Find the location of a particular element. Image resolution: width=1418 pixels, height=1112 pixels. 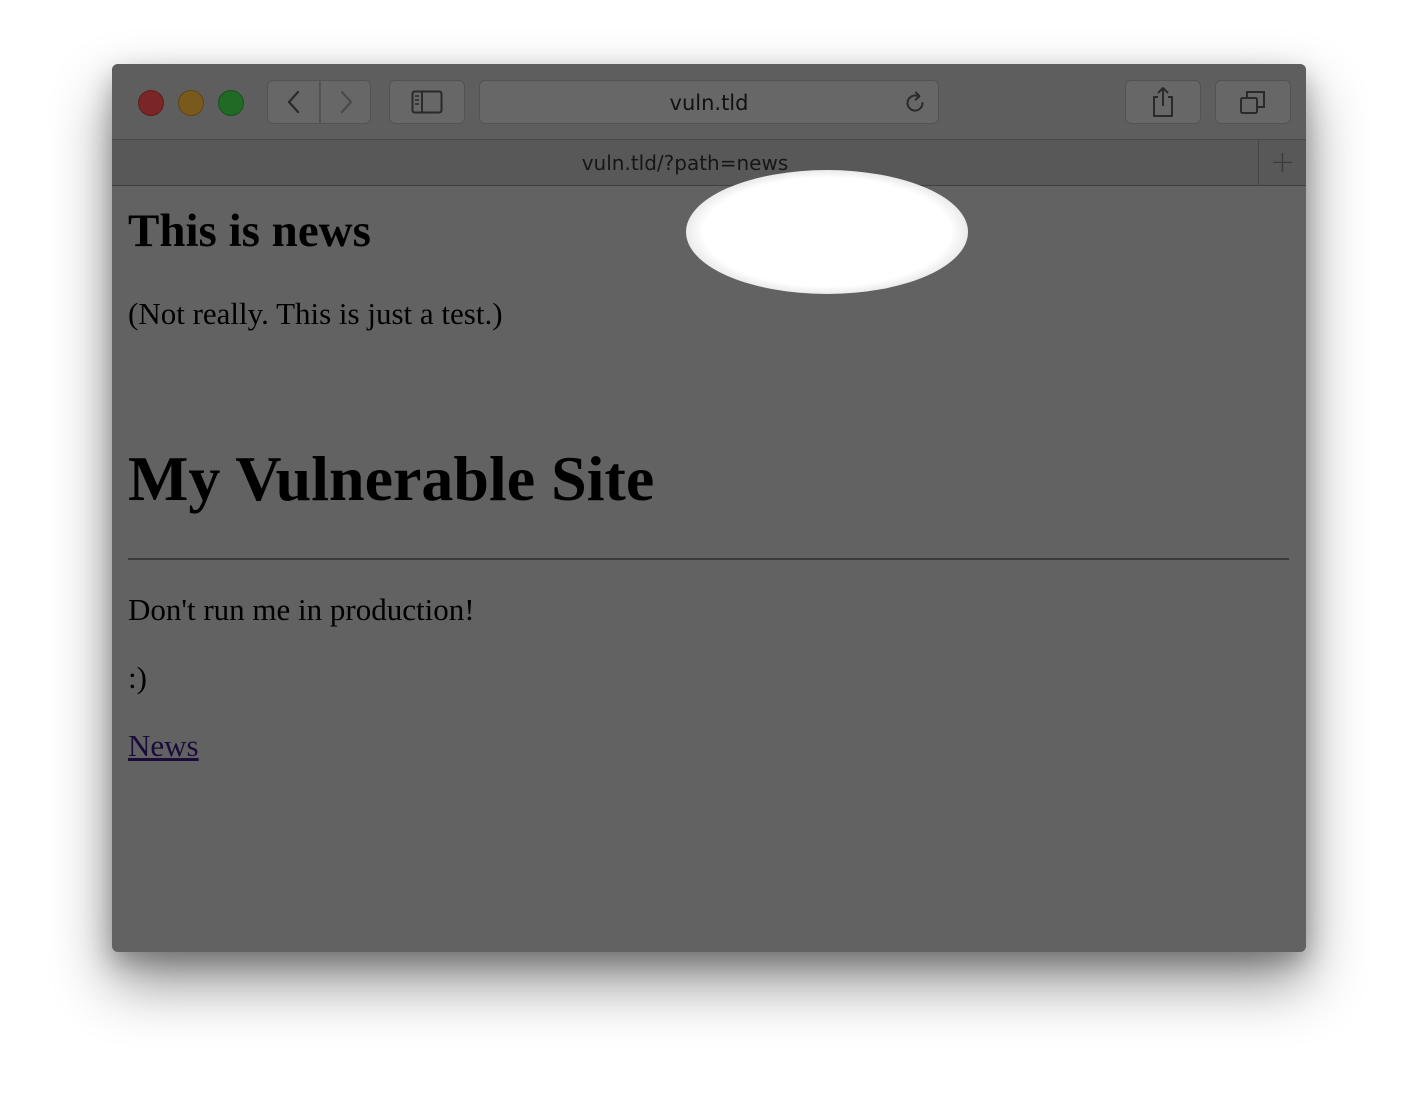

address-bar: vuln.tld is located at coordinates (709, 102).